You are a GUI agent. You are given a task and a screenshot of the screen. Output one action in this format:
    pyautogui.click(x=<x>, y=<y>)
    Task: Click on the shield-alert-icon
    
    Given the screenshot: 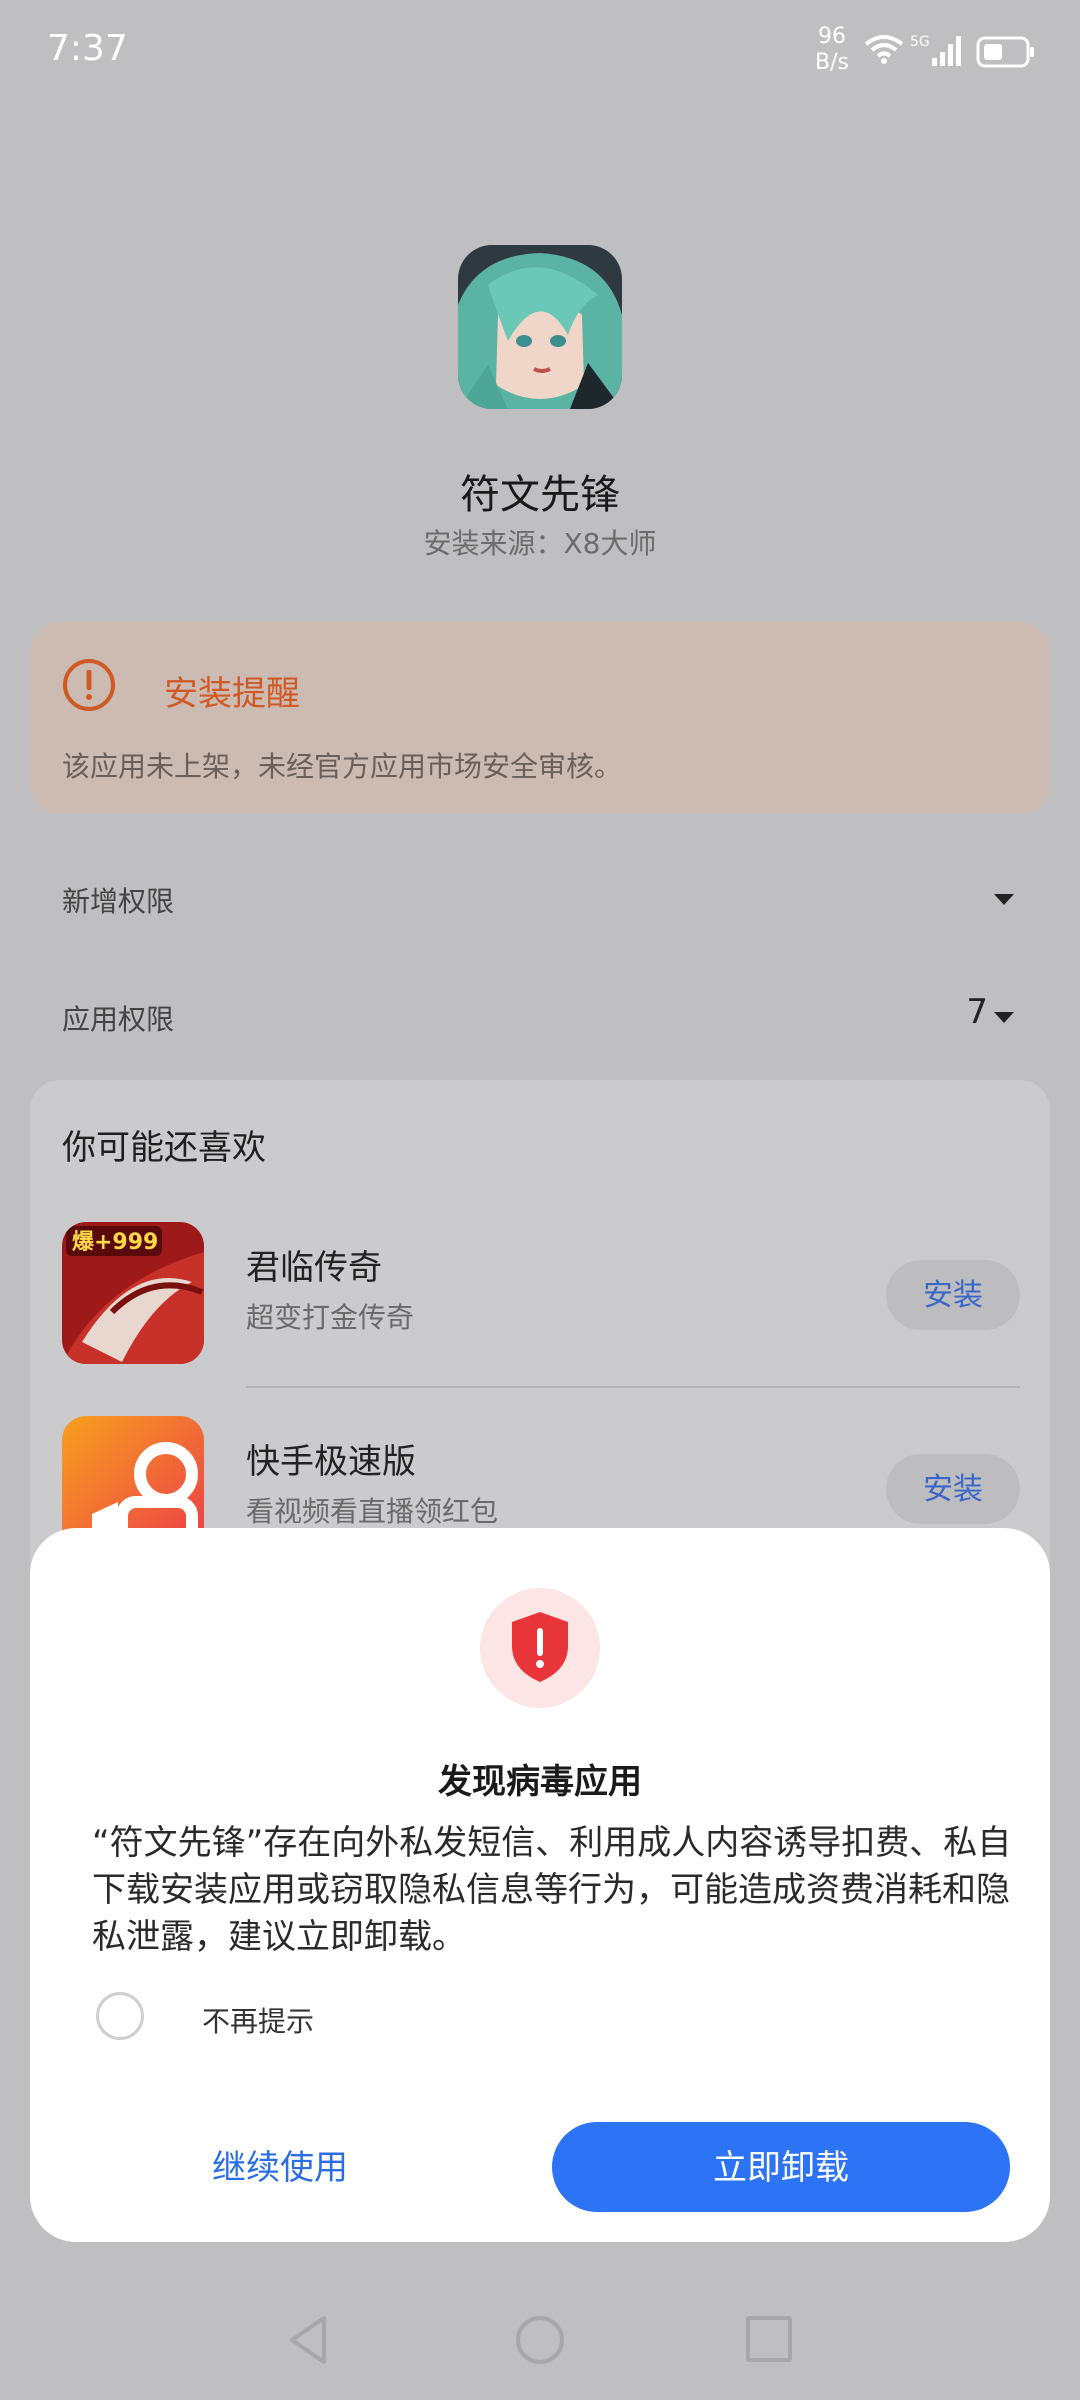 What is the action you would take?
    pyautogui.click(x=540, y=1647)
    